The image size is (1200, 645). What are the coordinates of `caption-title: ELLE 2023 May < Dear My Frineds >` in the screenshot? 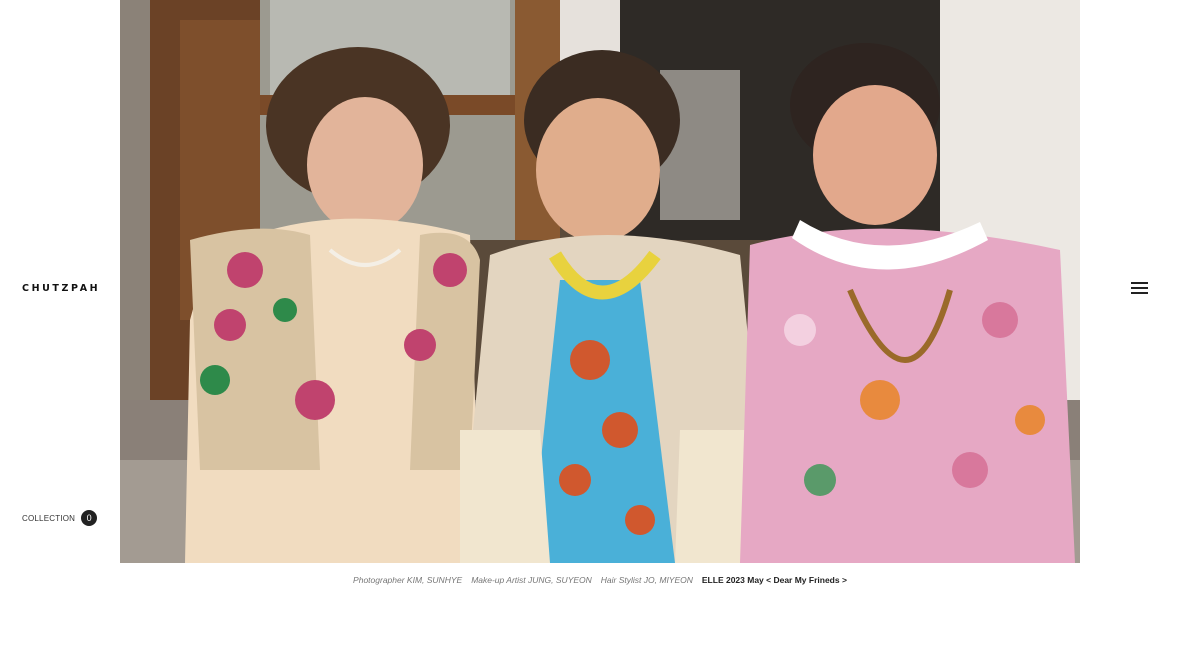 It's located at (774, 580).